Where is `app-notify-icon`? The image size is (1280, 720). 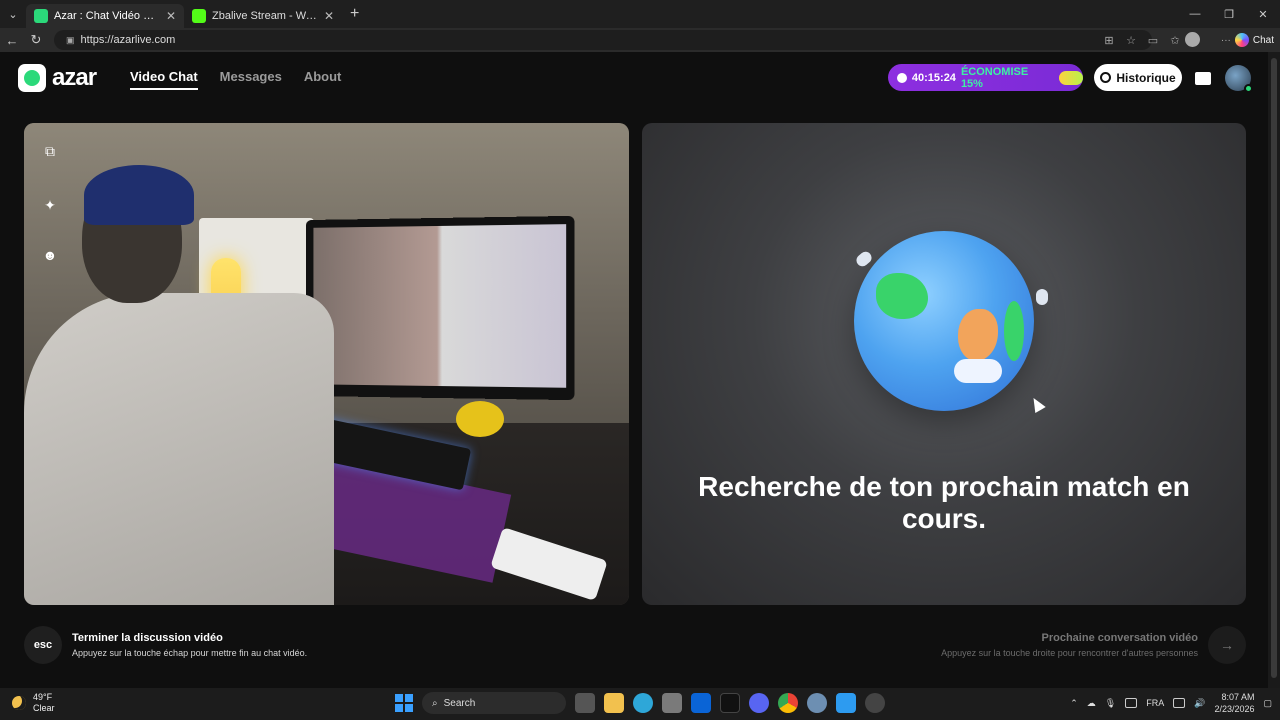 app-notify-icon is located at coordinates (875, 703).